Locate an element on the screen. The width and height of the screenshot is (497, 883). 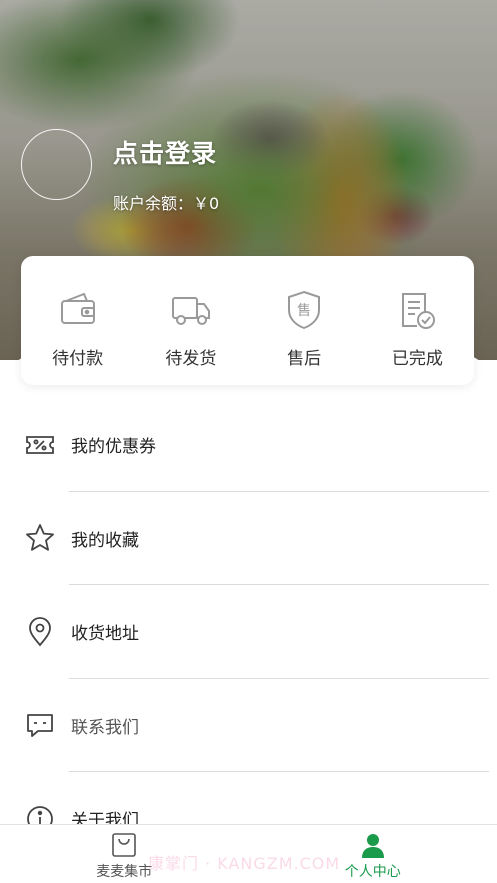
order-after-sales: 售 售后 is located at coordinates (304, 320).